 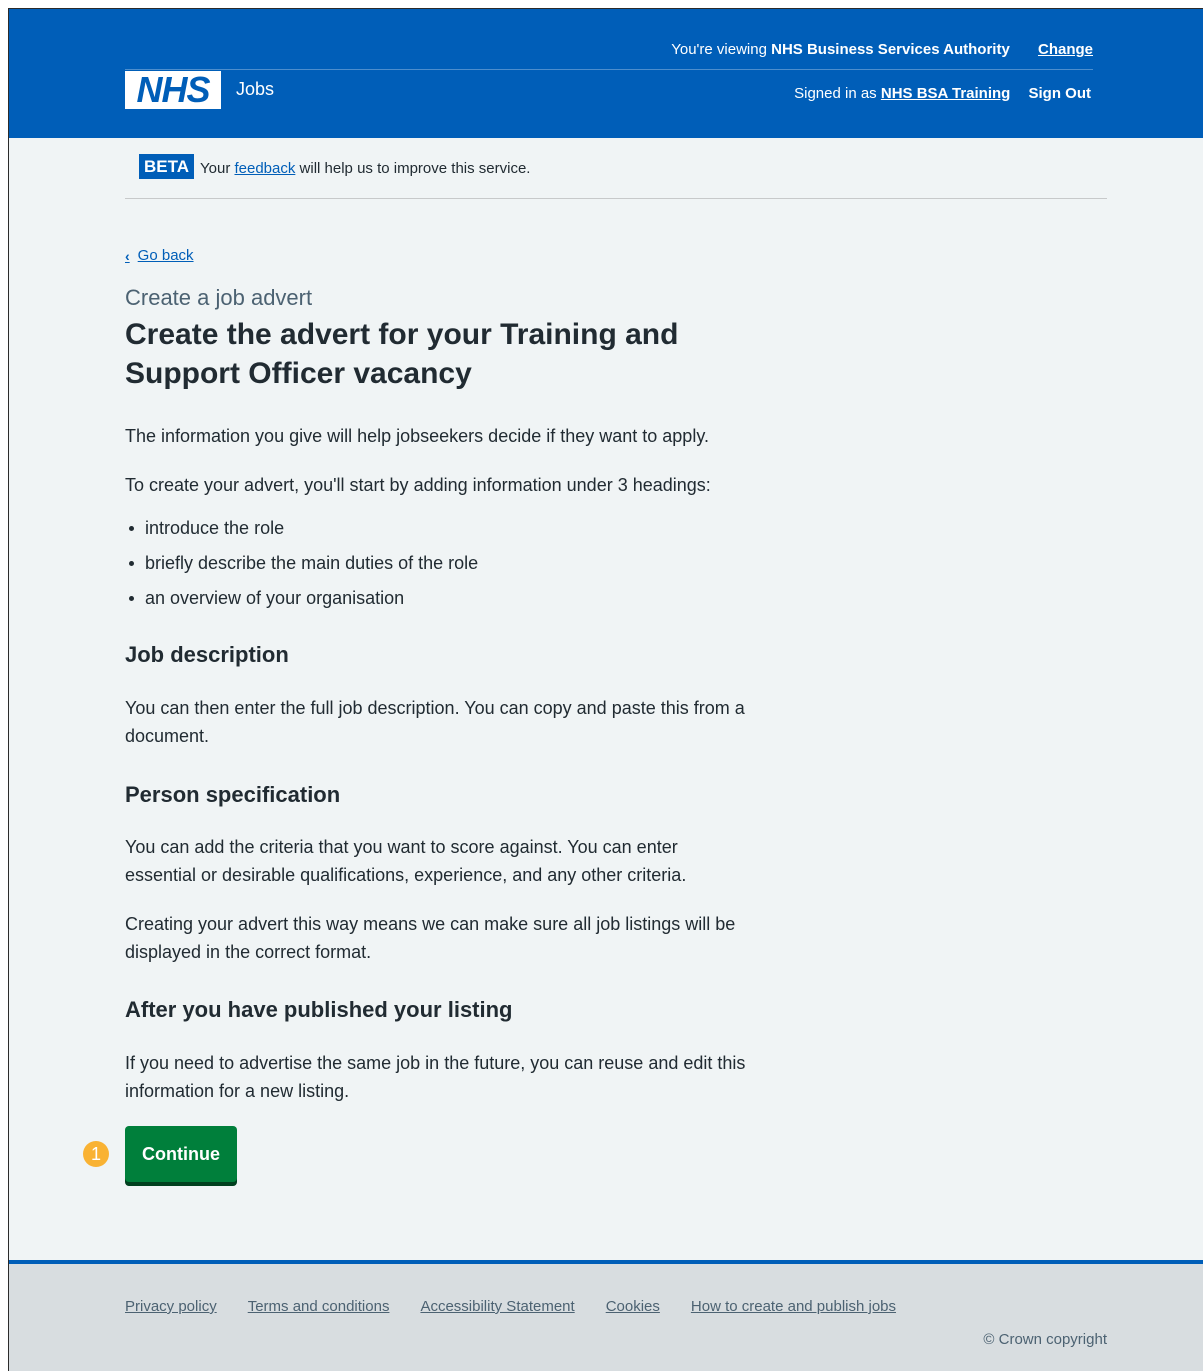 I want to click on list-item: introduce the role, so click(x=301, y=528).